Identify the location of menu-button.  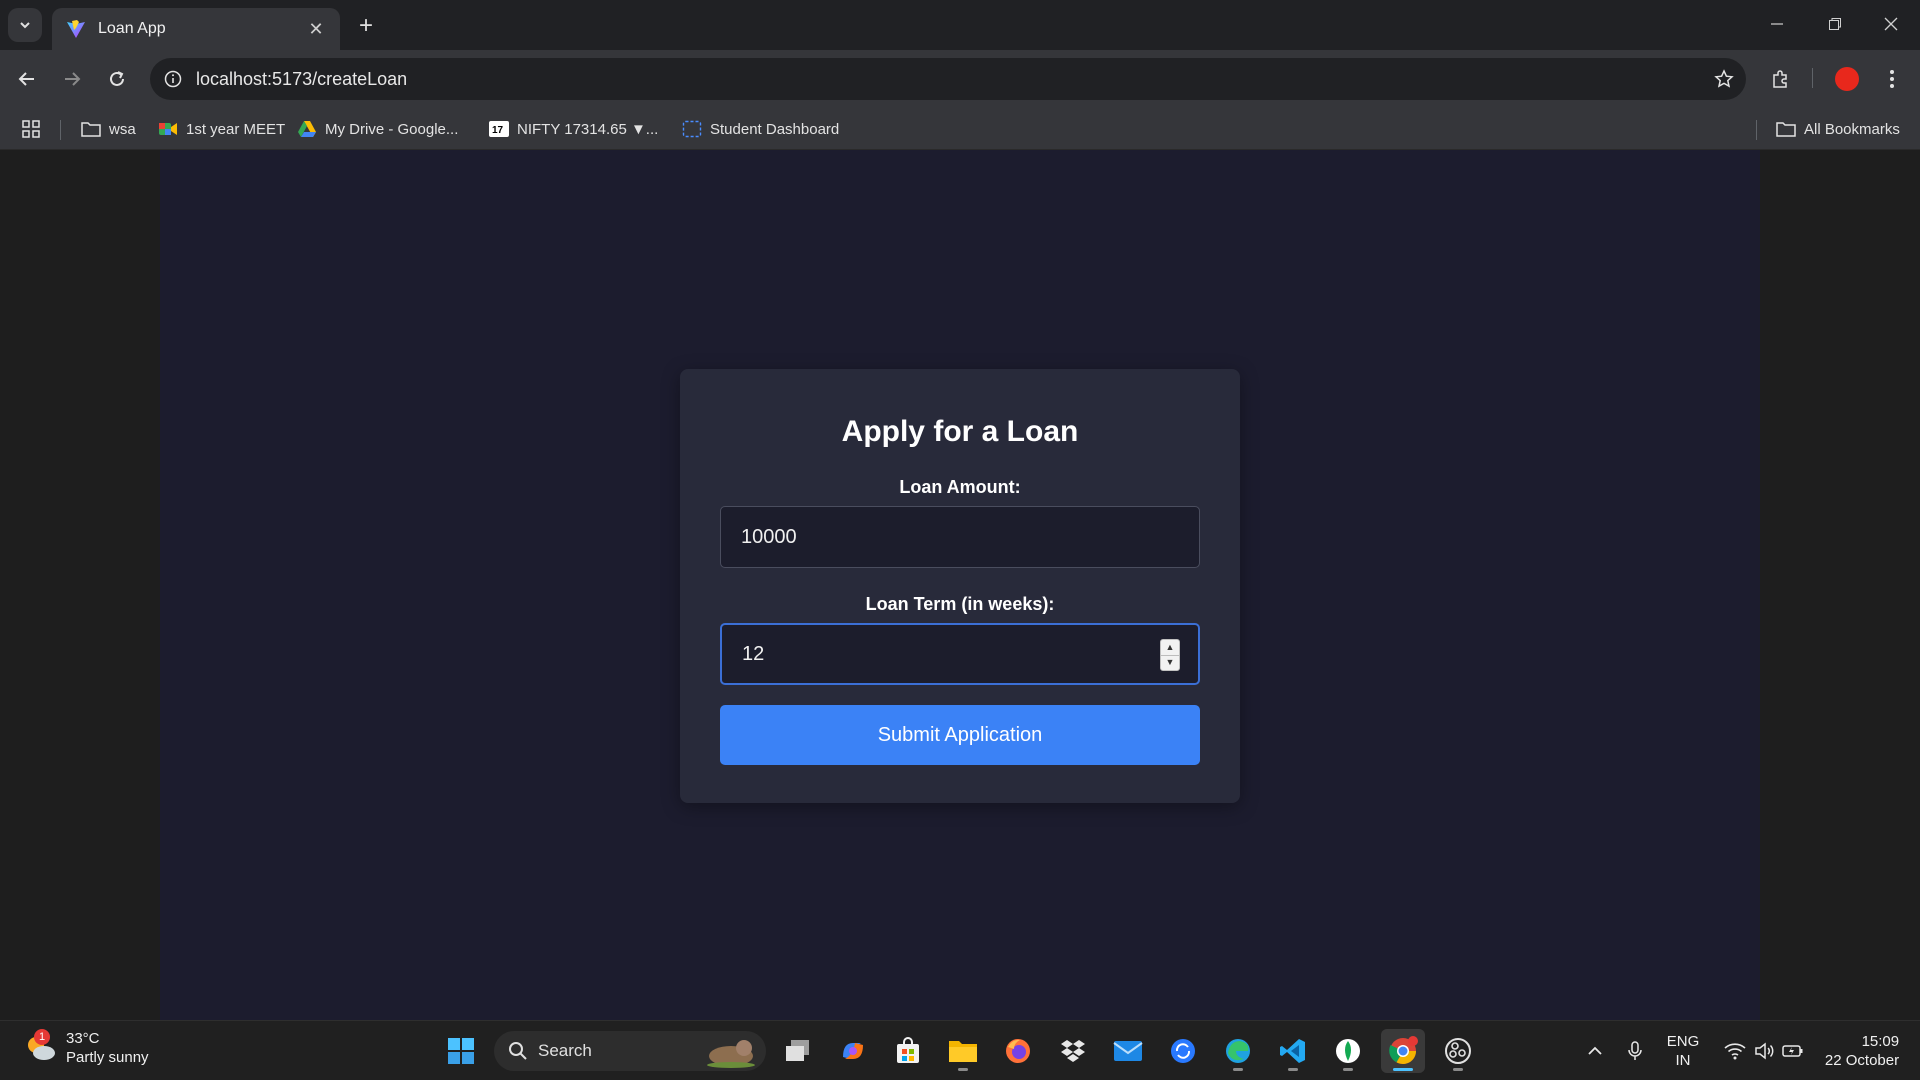
(1892, 79).